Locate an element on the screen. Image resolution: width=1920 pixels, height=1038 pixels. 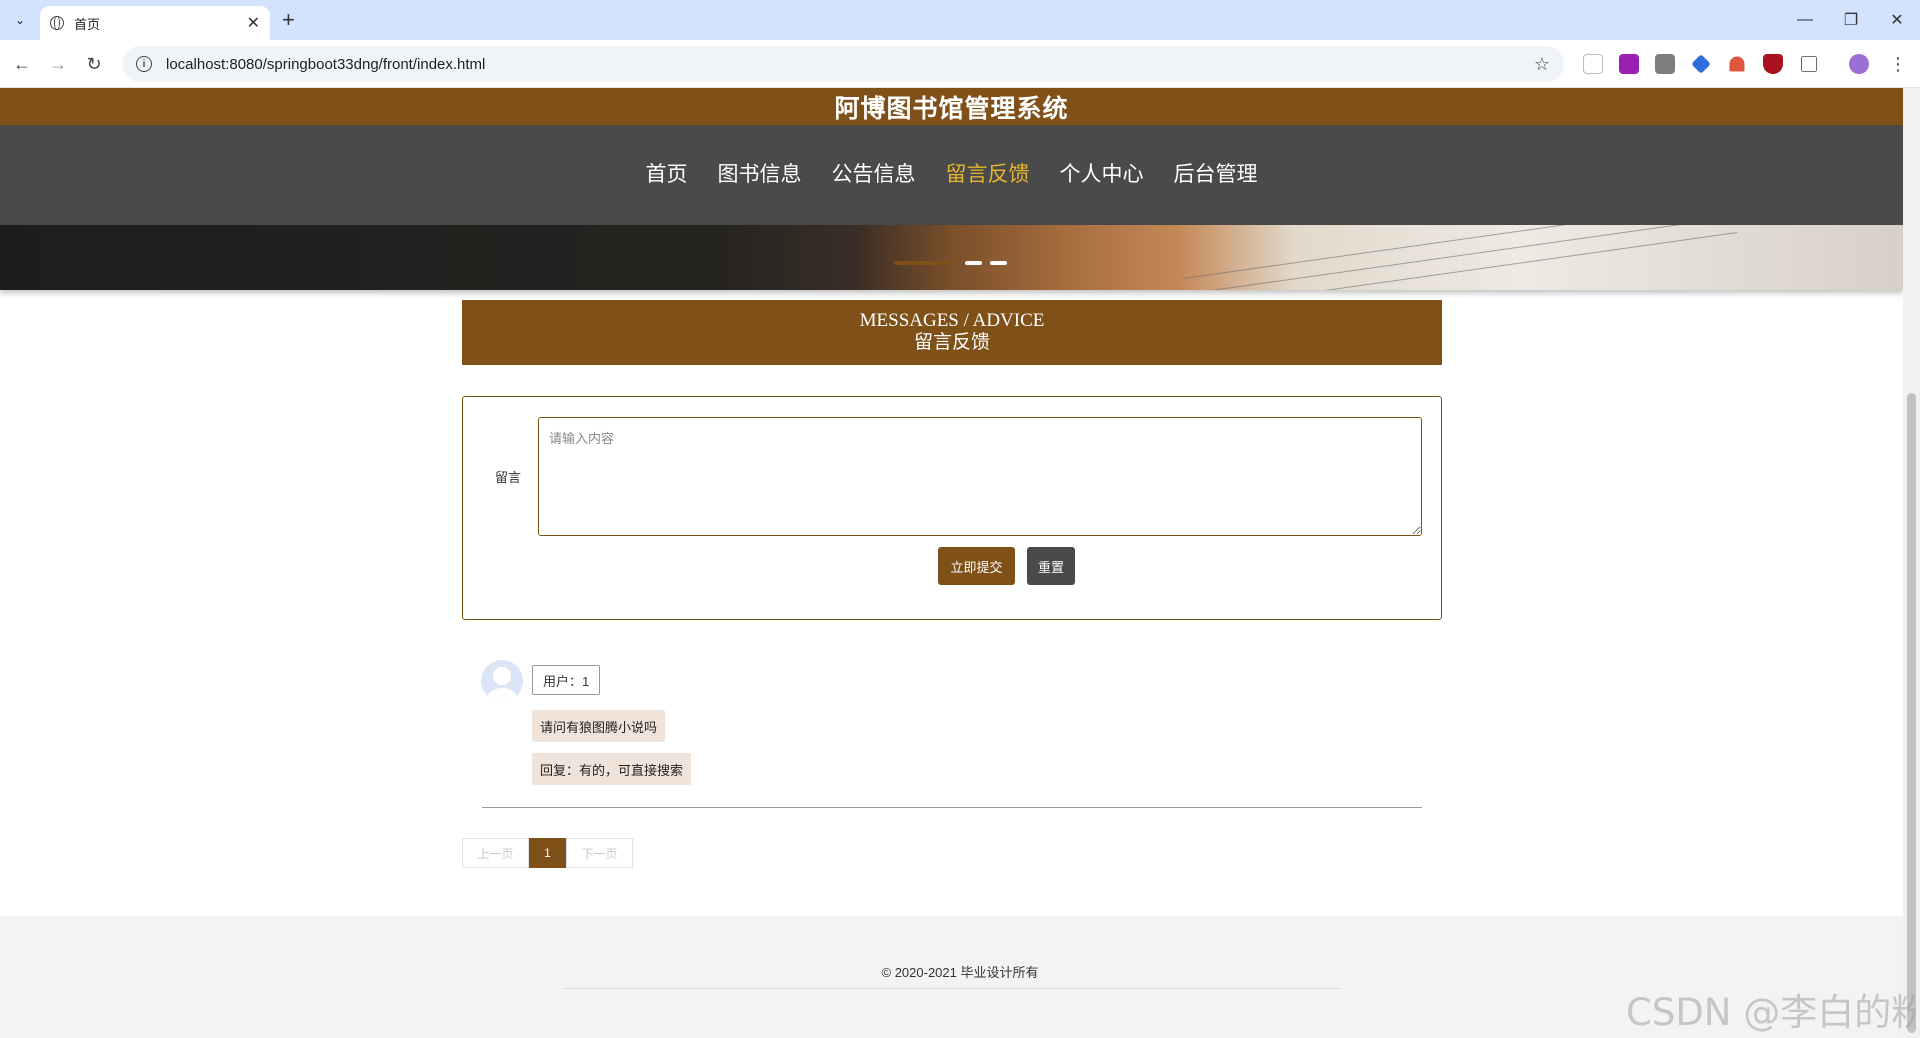
new-tab-plus-icon: + is located at coordinates (288, 20).